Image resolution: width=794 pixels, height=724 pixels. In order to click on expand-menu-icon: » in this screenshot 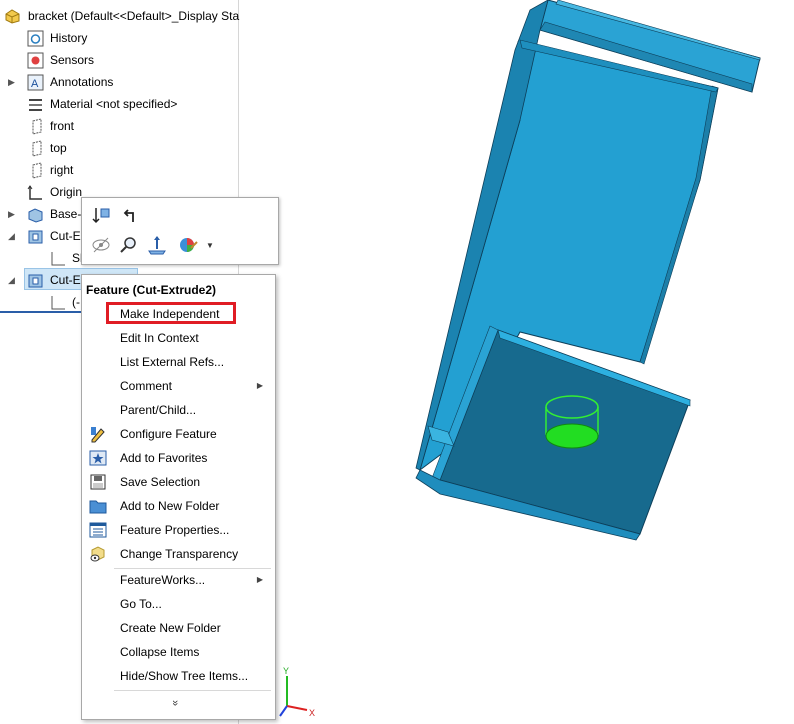, I will do `click(175, 703)`.